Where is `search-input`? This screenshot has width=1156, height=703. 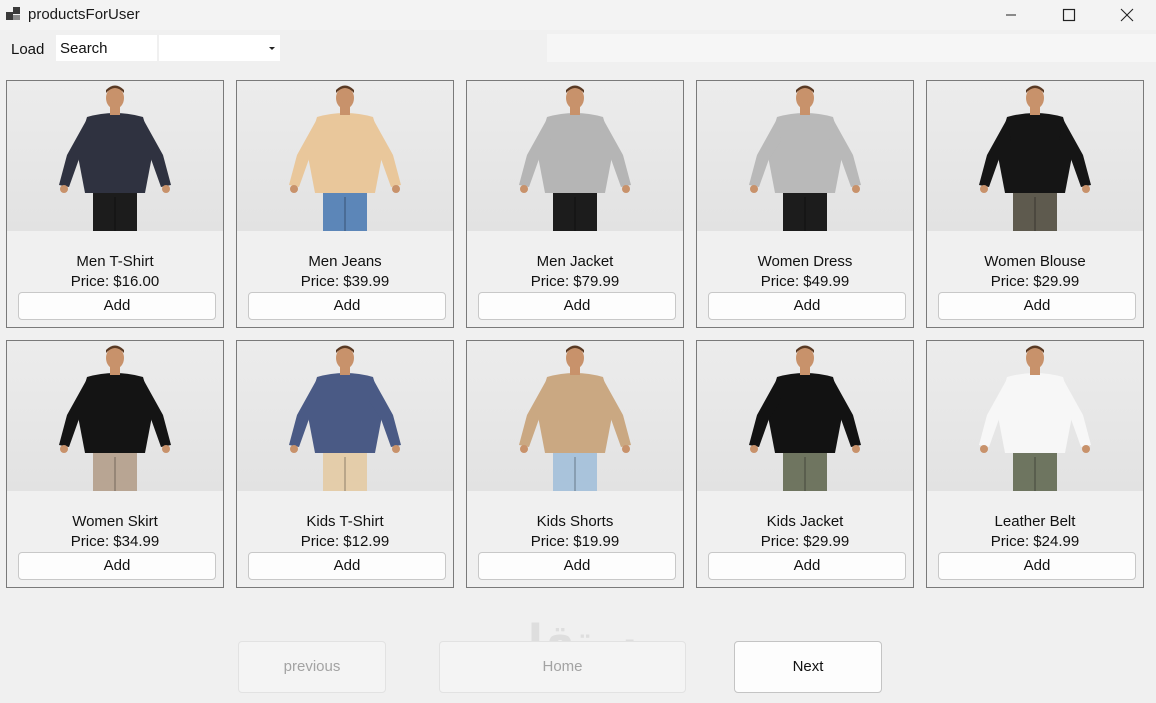 search-input is located at coordinates (106, 48).